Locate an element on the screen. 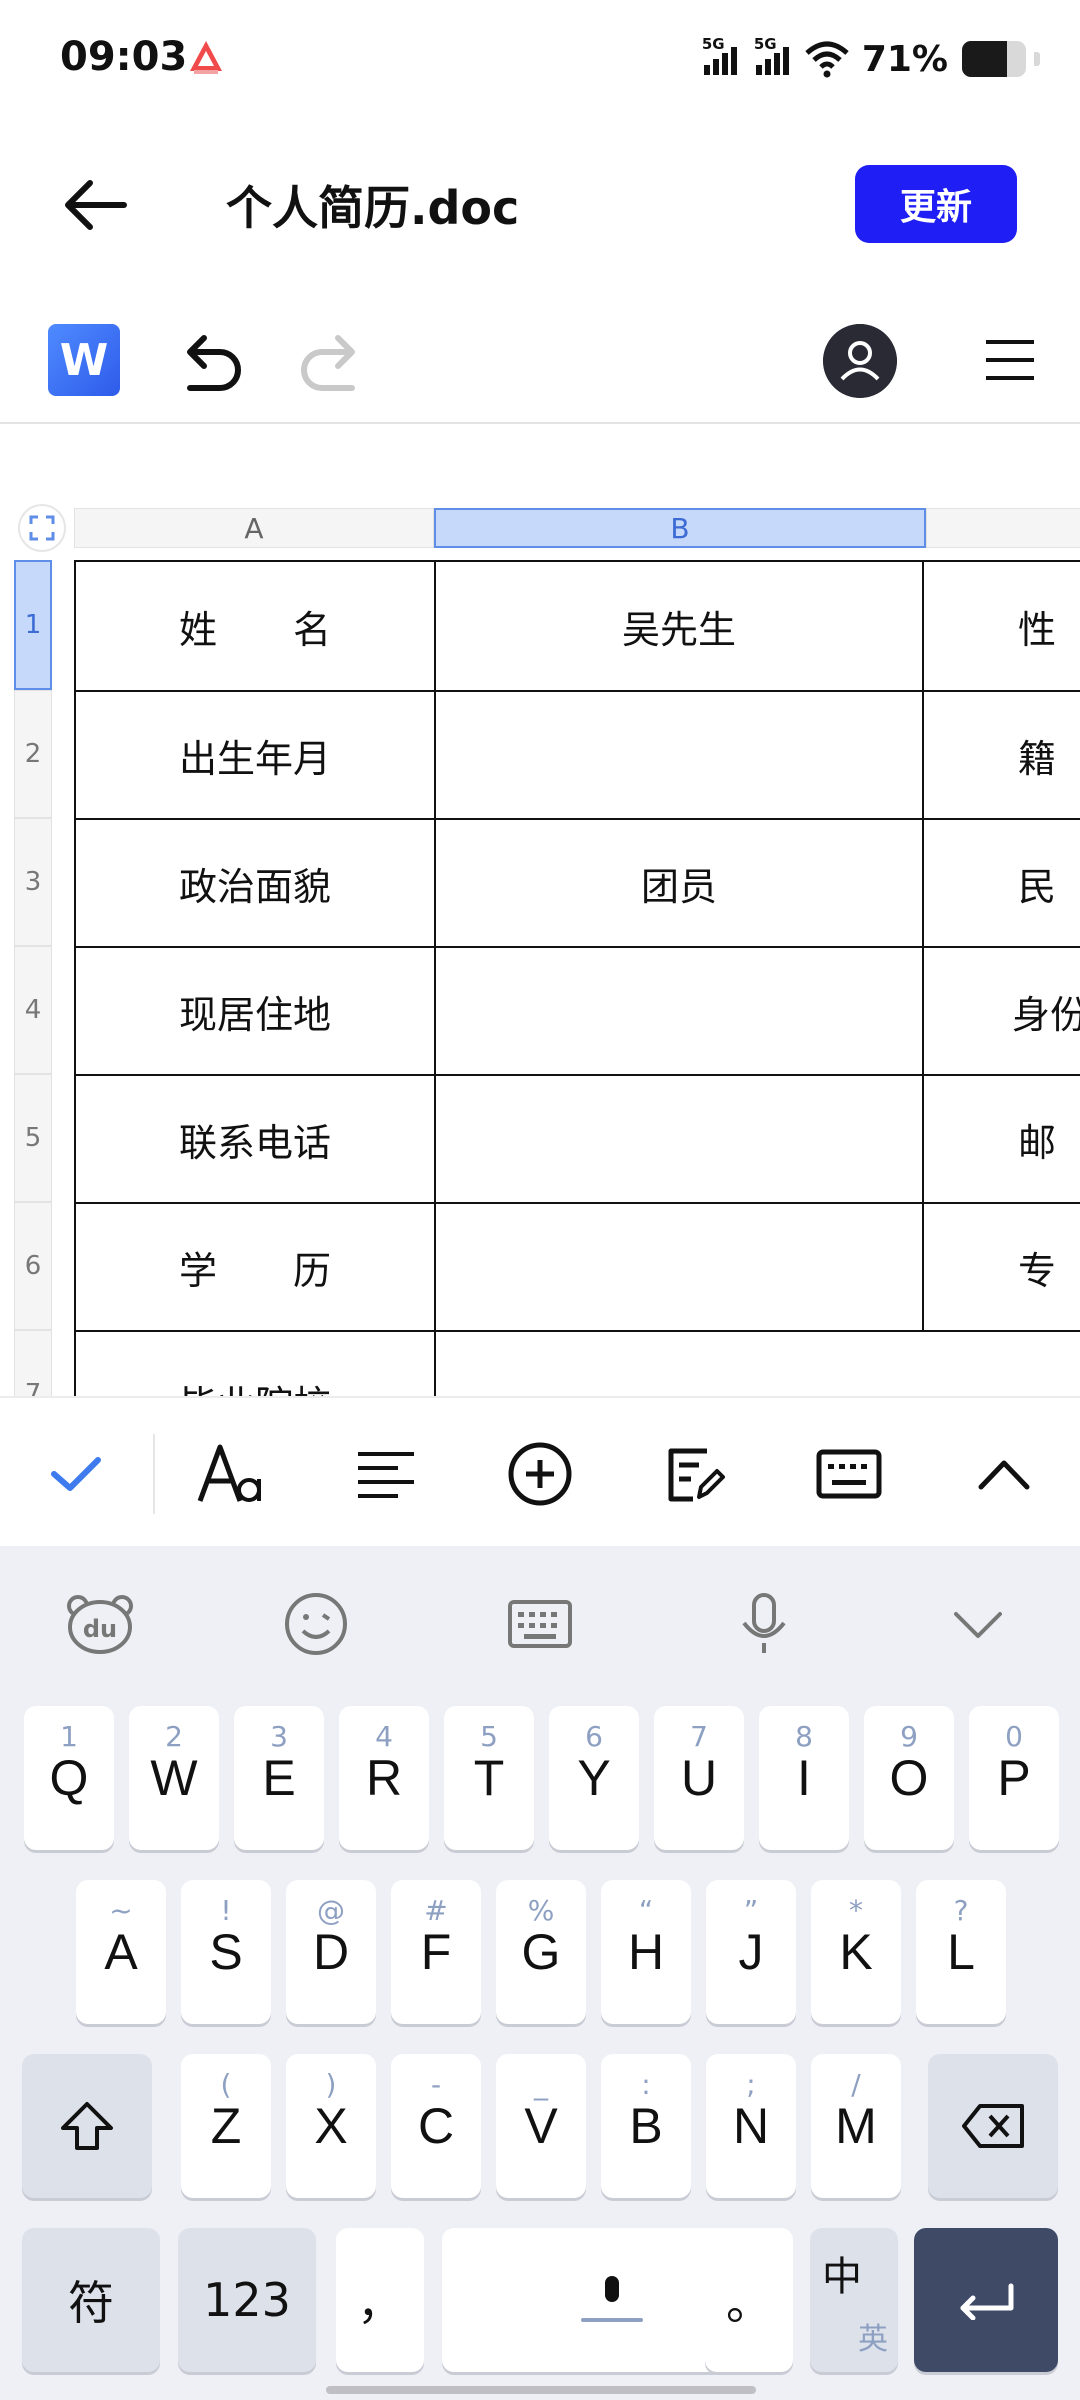 Image resolution: width=1080 pixels, height=2400 pixels. edit-toolbar: W is located at coordinates (540, 367).